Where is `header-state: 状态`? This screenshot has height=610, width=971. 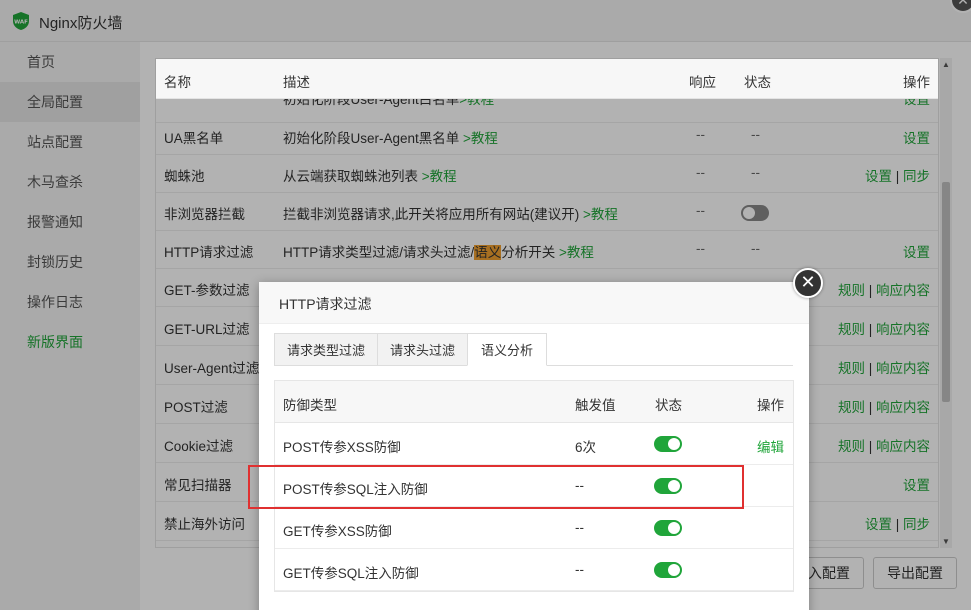 header-state: 状态 is located at coordinates (757, 82).